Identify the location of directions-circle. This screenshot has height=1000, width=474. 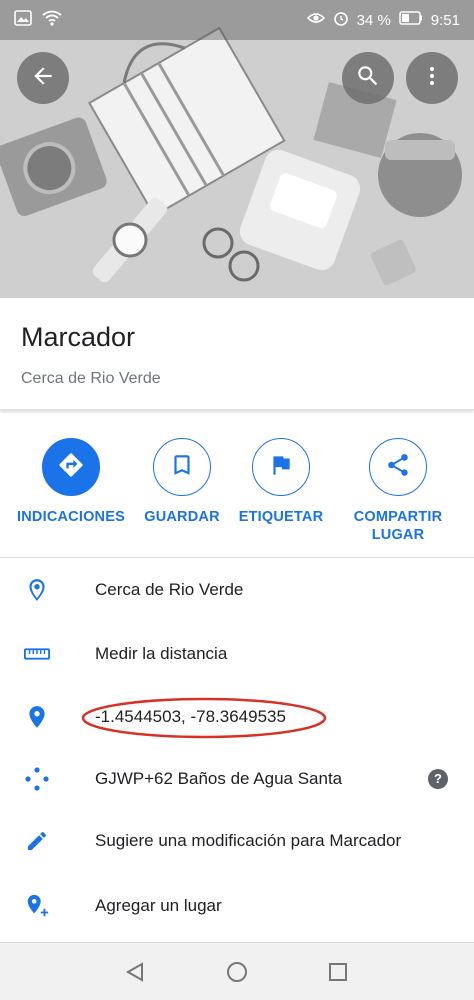
(71, 467).